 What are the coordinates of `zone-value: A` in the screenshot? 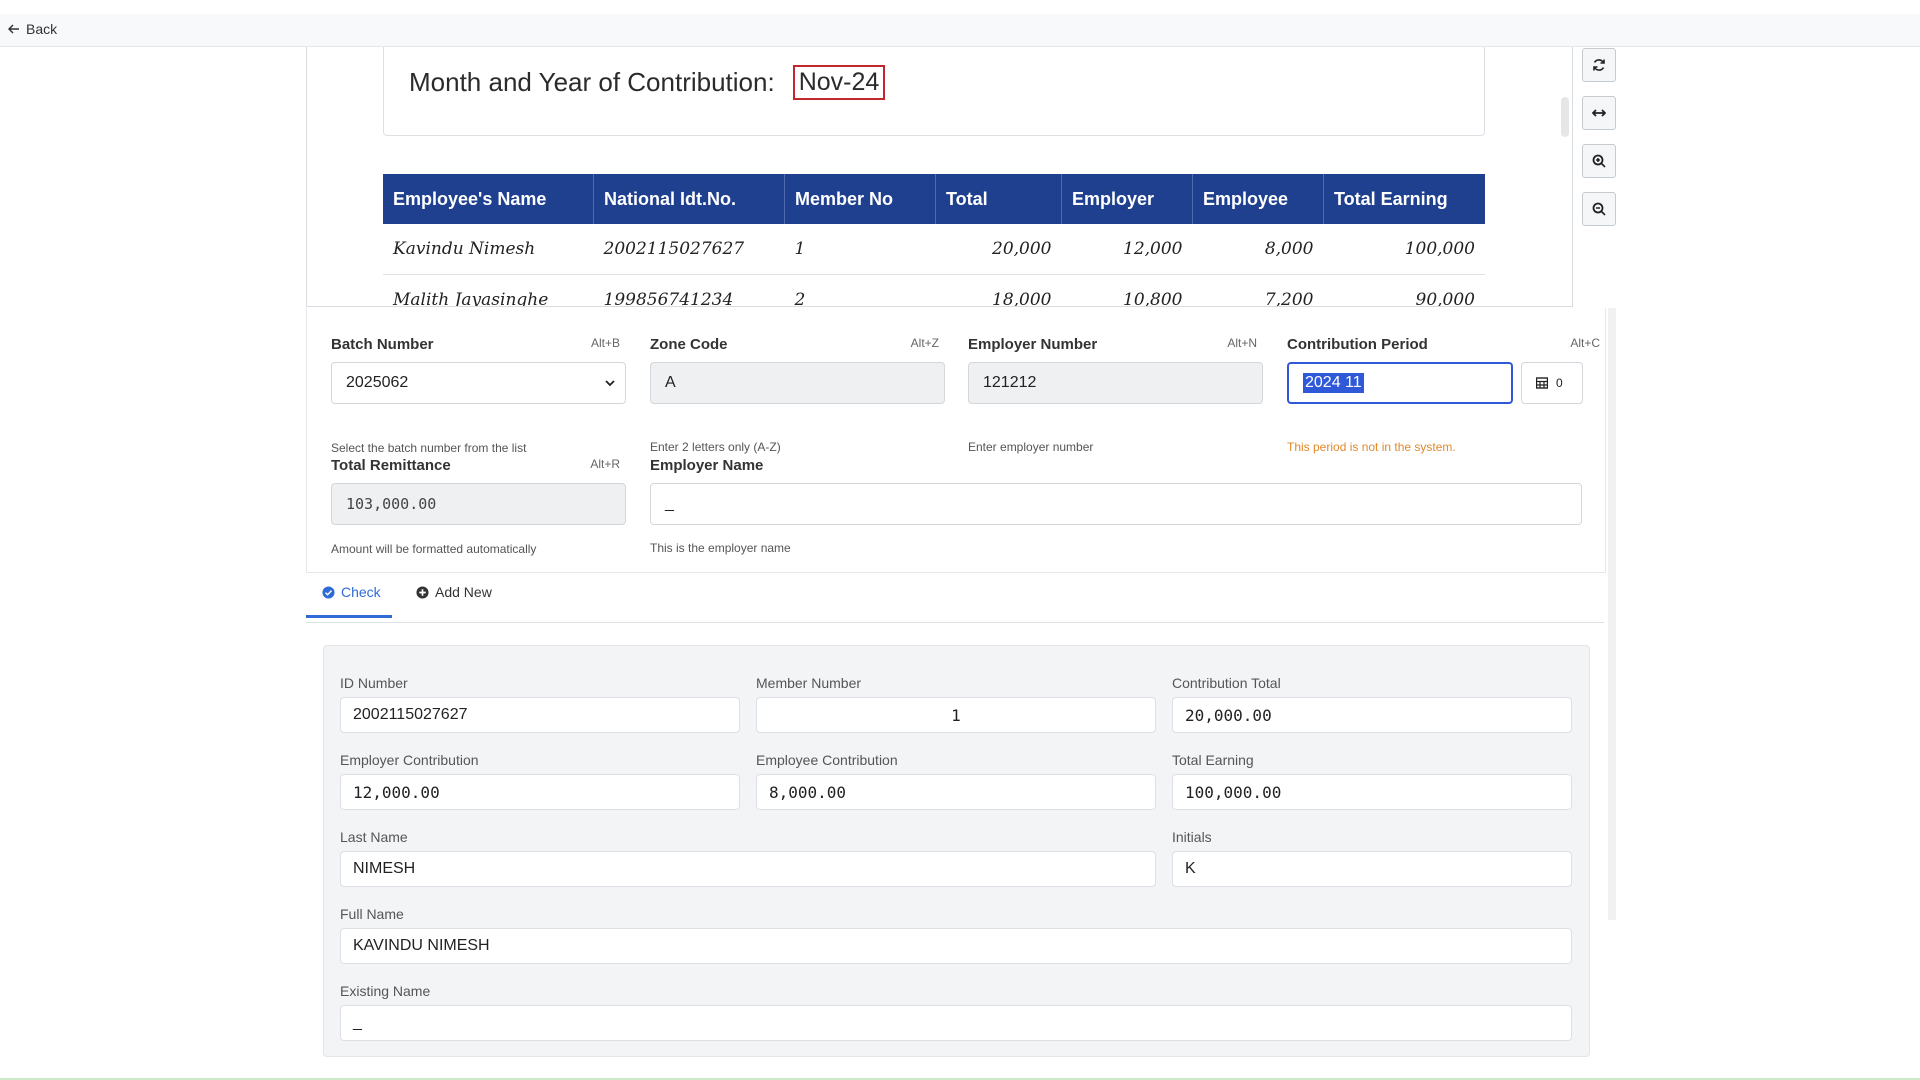 It's located at (670, 382).